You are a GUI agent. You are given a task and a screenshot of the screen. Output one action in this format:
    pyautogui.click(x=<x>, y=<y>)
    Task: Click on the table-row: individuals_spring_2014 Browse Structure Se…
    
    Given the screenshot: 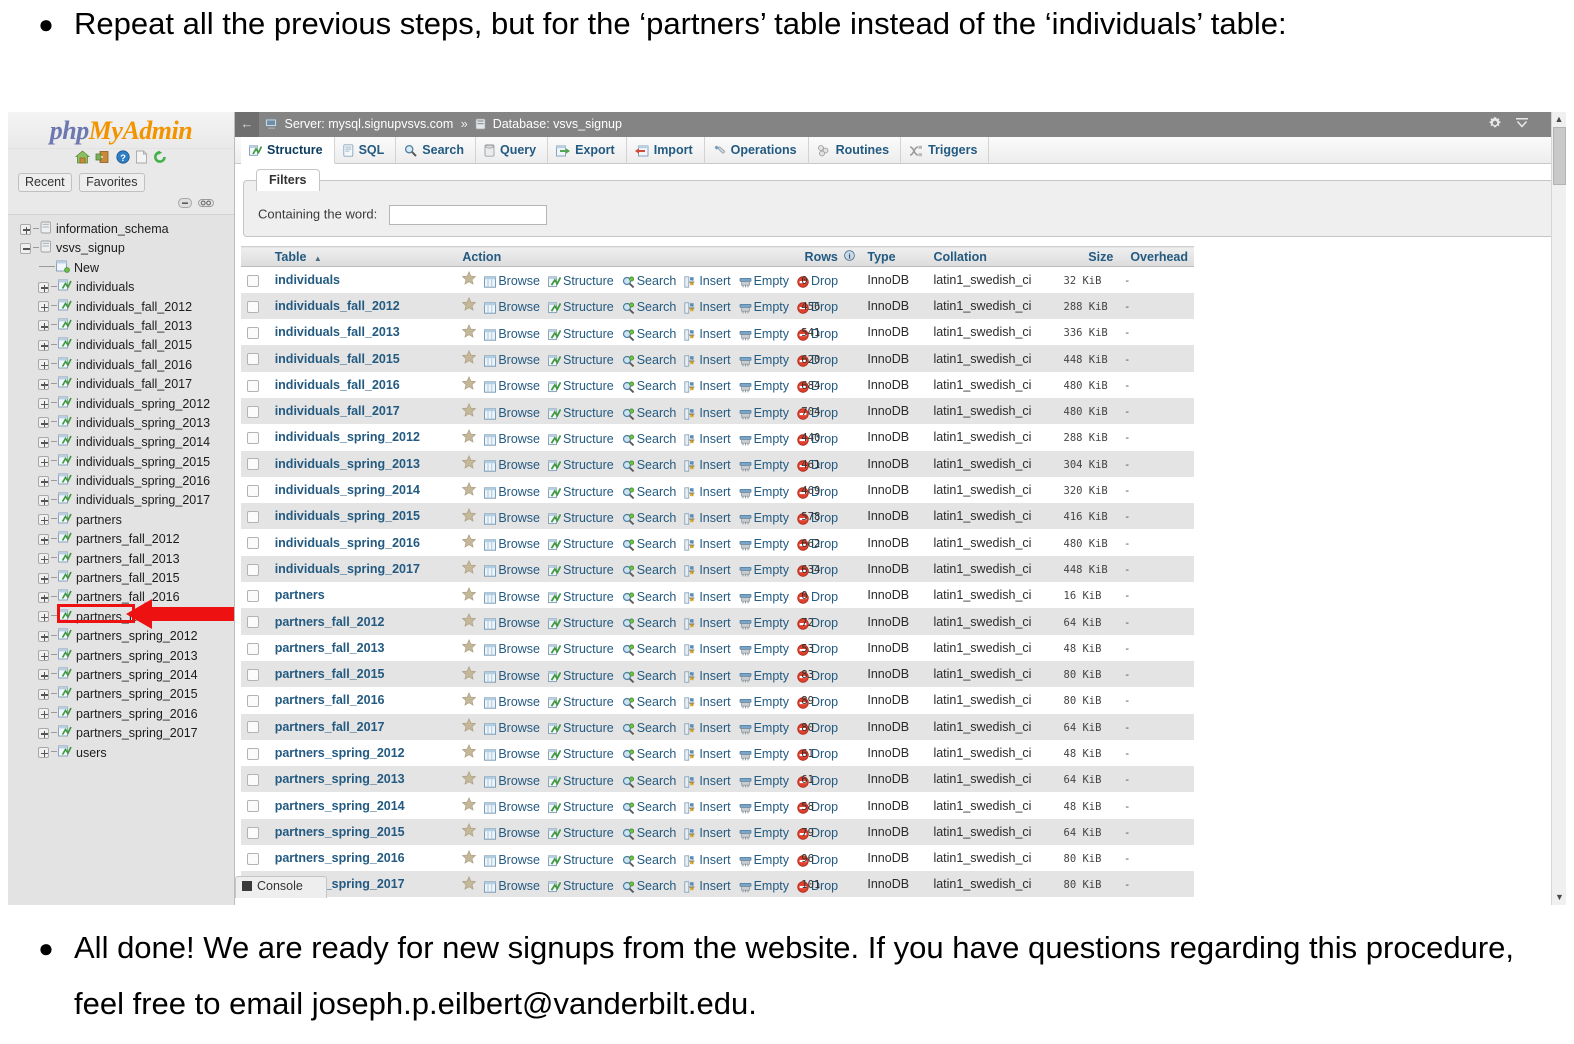 What is the action you would take?
    pyautogui.click(x=717, y=490)
    